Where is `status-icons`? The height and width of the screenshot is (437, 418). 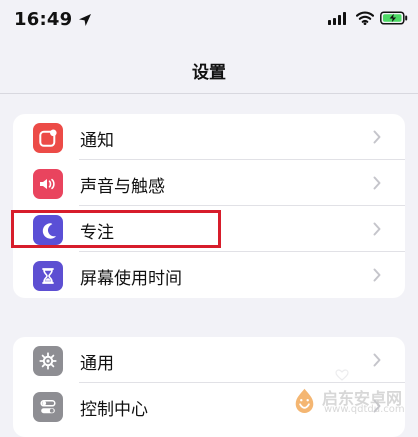 status-icons is located at coordinates (368, 18).